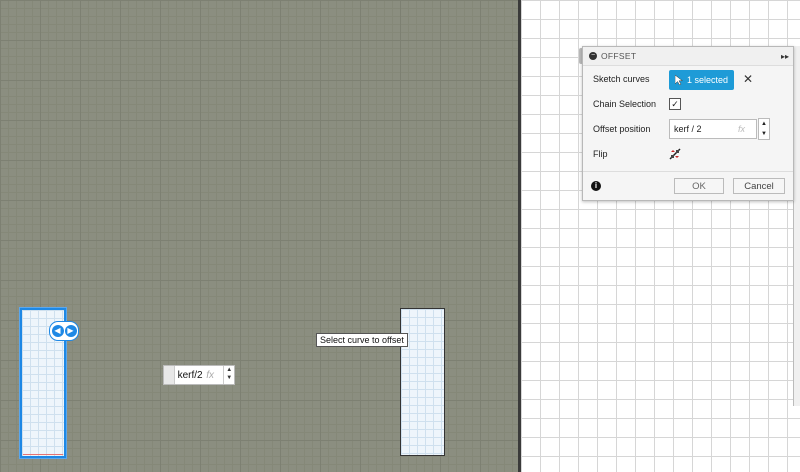  I want to click on inline-offset-value: kerf/2, so click(191, 375).